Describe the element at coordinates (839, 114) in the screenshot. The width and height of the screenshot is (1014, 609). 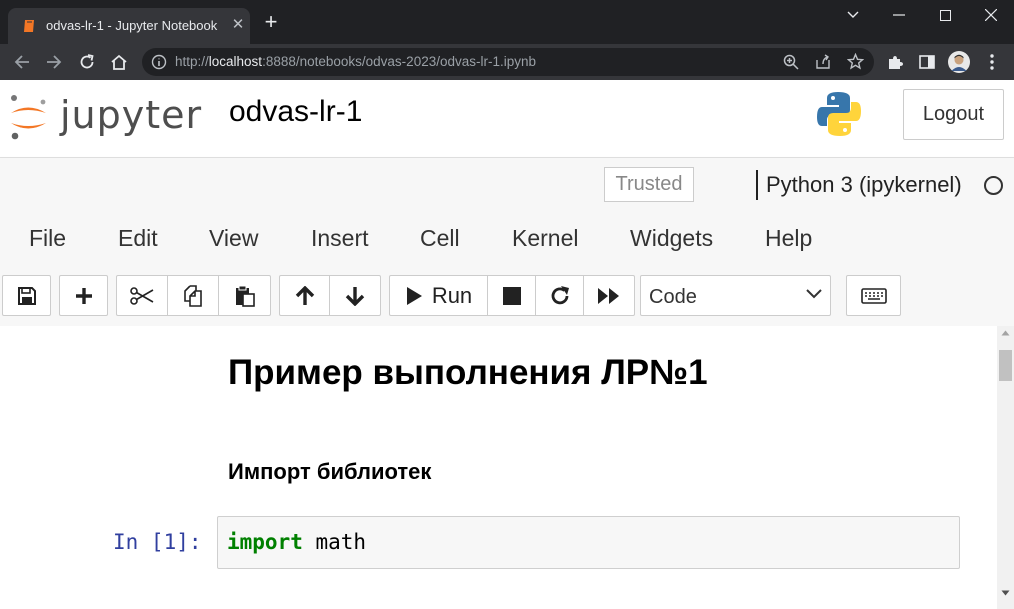
I see `python-logo-icon` at that location.